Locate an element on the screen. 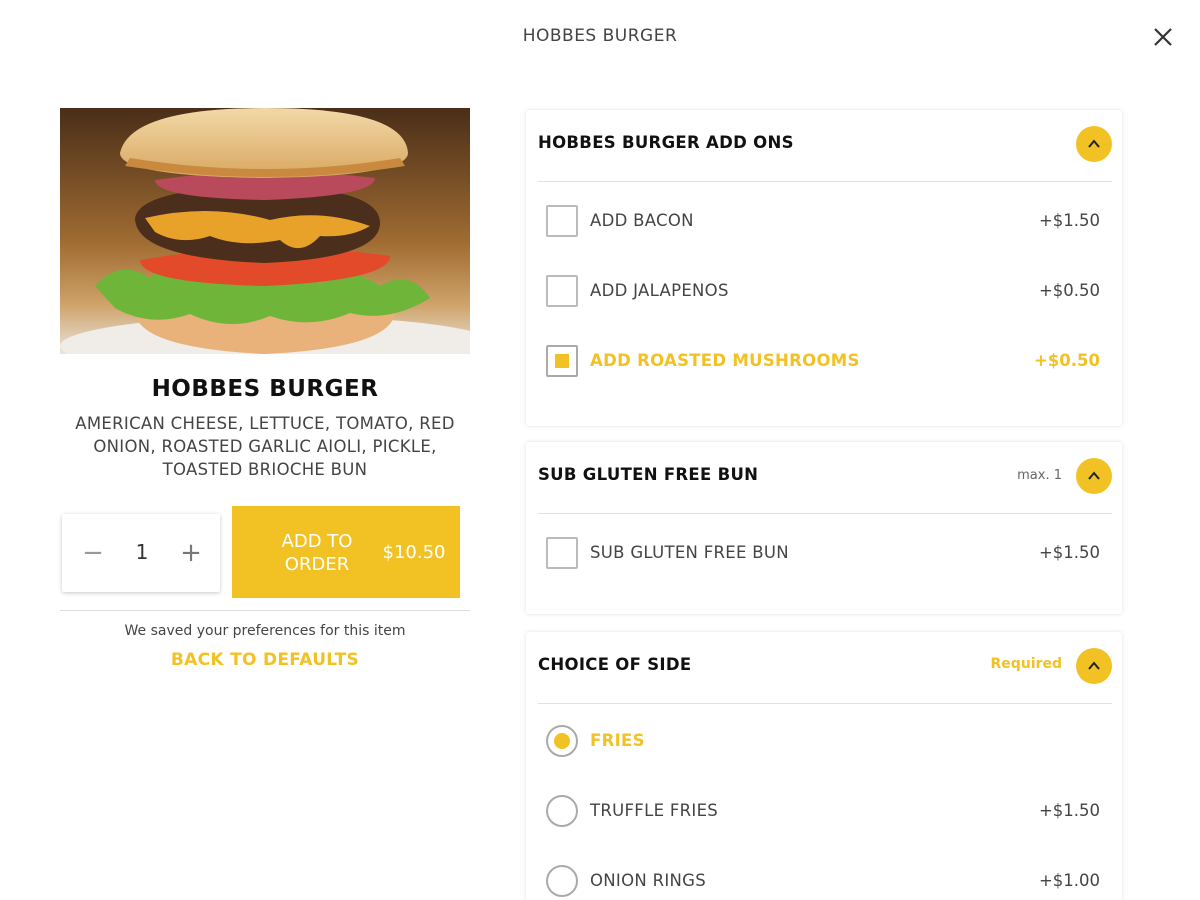  quantity-value: 1 is located at coordinates (142, 552).